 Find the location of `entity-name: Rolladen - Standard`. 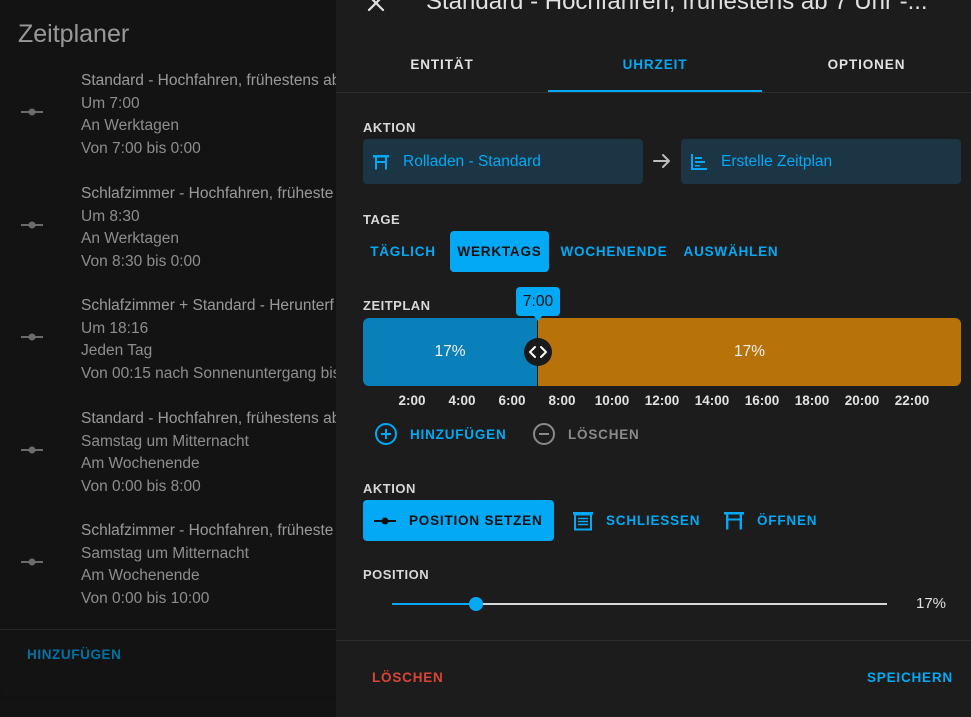

entity-name: Rolladen - Standard is located at coordinates (472, 161).